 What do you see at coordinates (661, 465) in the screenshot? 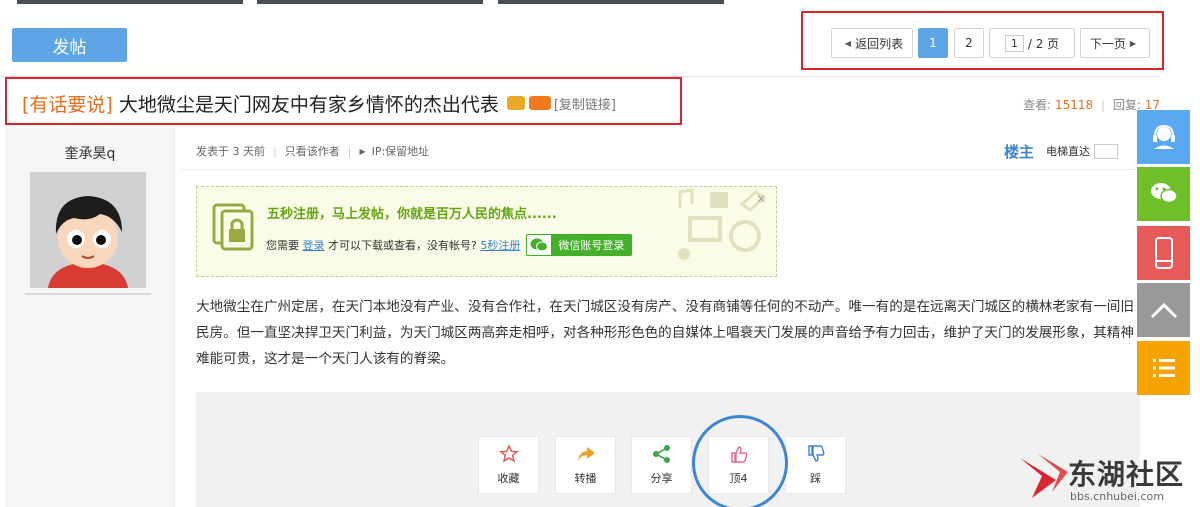
I see `share-button: 分享` at bounding box center [661, 465].